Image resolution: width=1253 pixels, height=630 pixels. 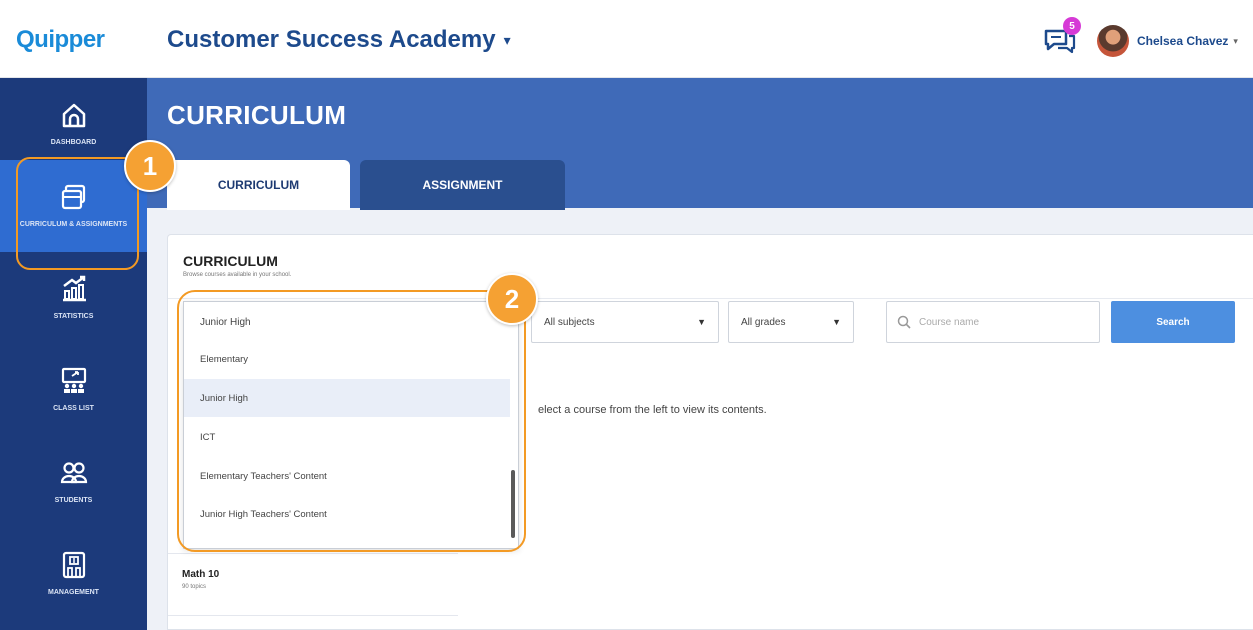 I want to click on course-name: Math 10, so click(x=201, y=574).